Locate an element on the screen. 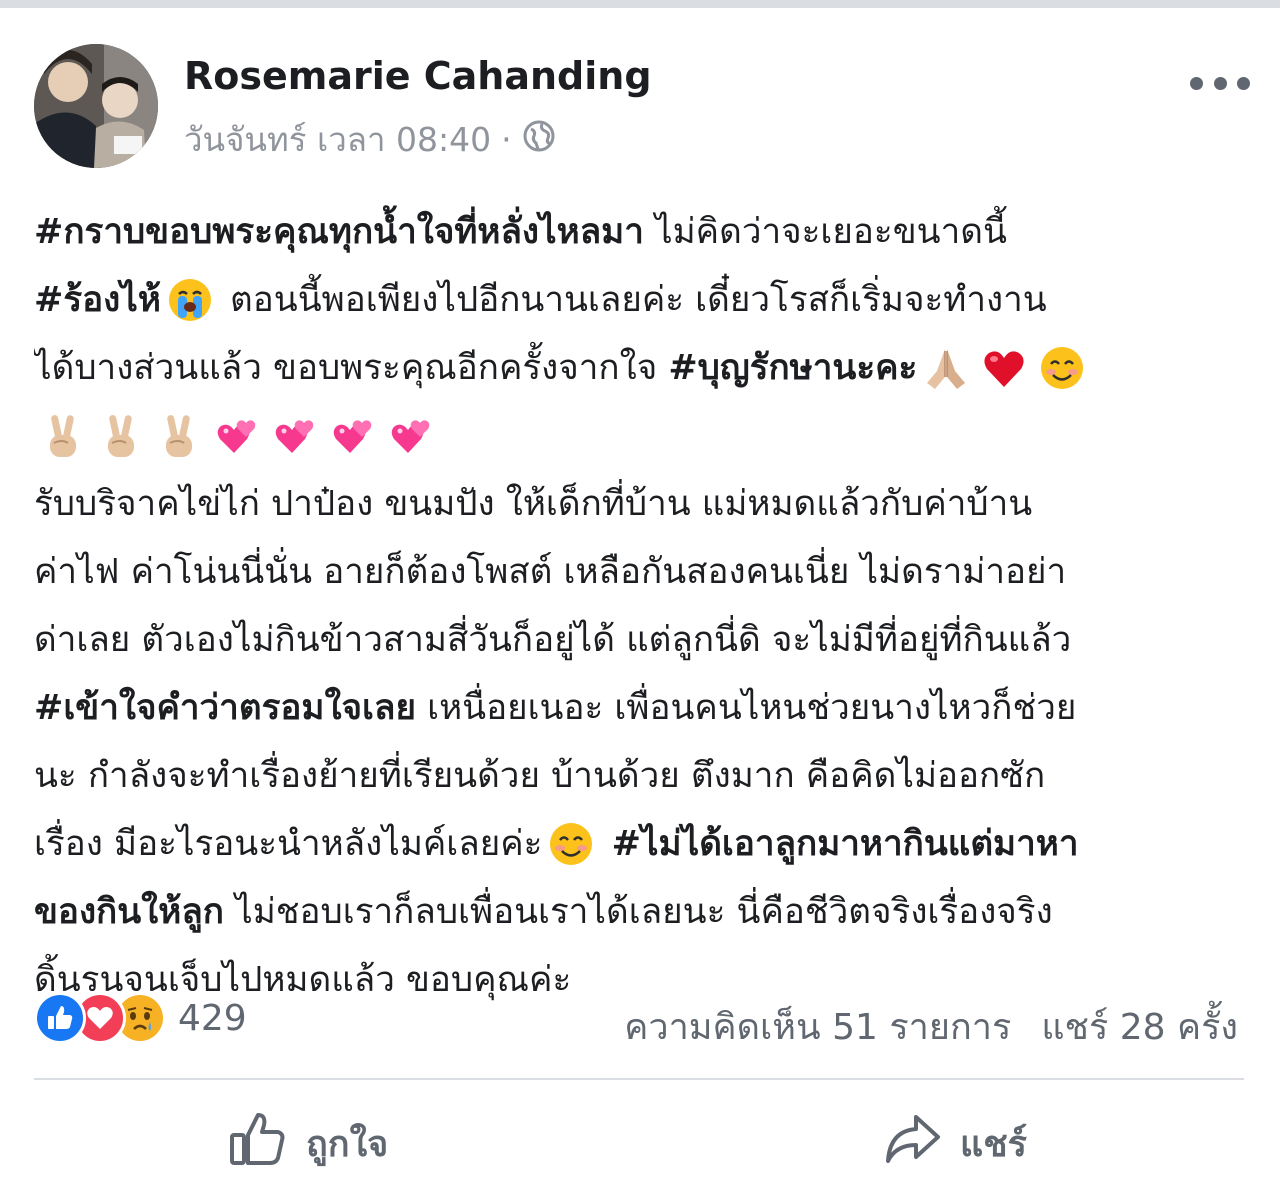 The height and width of the screenshot is (1195, 1280). like-label: ถูกใจ is located at coordinates (347, 1144).